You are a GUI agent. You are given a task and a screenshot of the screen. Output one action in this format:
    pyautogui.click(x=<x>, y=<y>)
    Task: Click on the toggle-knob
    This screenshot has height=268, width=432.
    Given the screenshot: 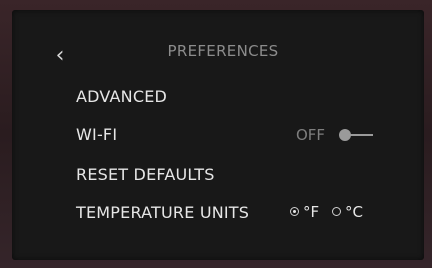 What is the action you would take?
    pyautogui.click(x=345, y=135)
    